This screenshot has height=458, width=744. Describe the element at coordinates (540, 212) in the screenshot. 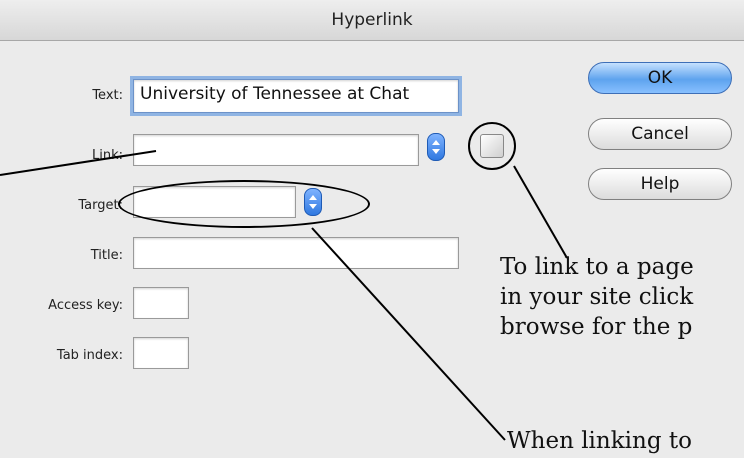

I see `browse-callout-line` at that location.